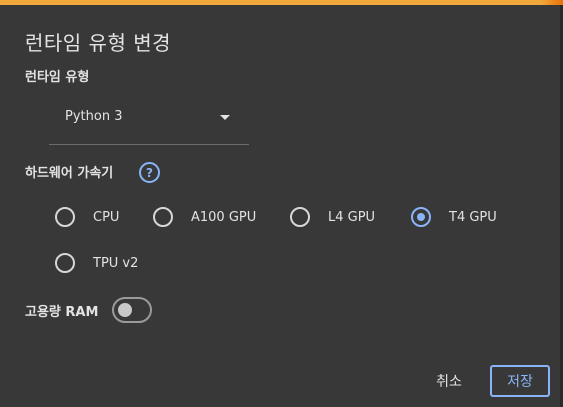  I want to click on radio-button-checked-icon, so click(421, 217).